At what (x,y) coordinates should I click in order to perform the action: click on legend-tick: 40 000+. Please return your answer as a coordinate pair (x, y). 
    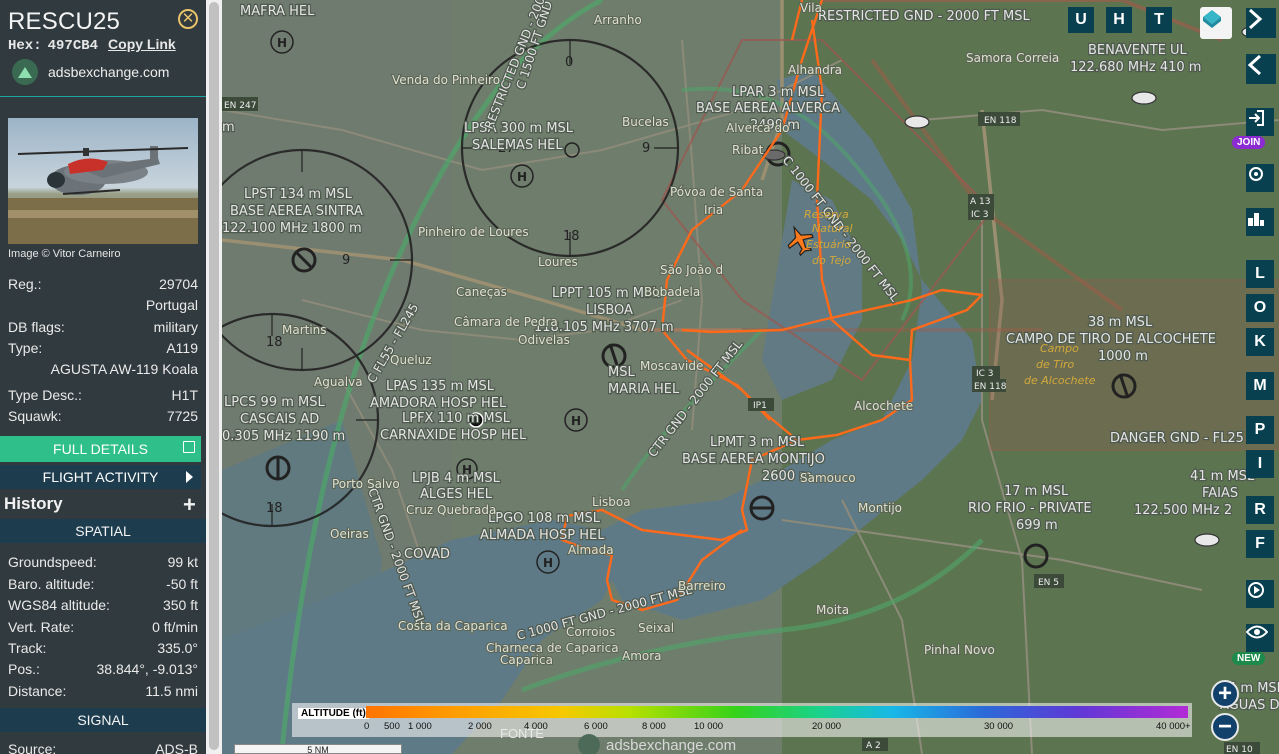
    Looking at the image, I should click on (1173, 726).